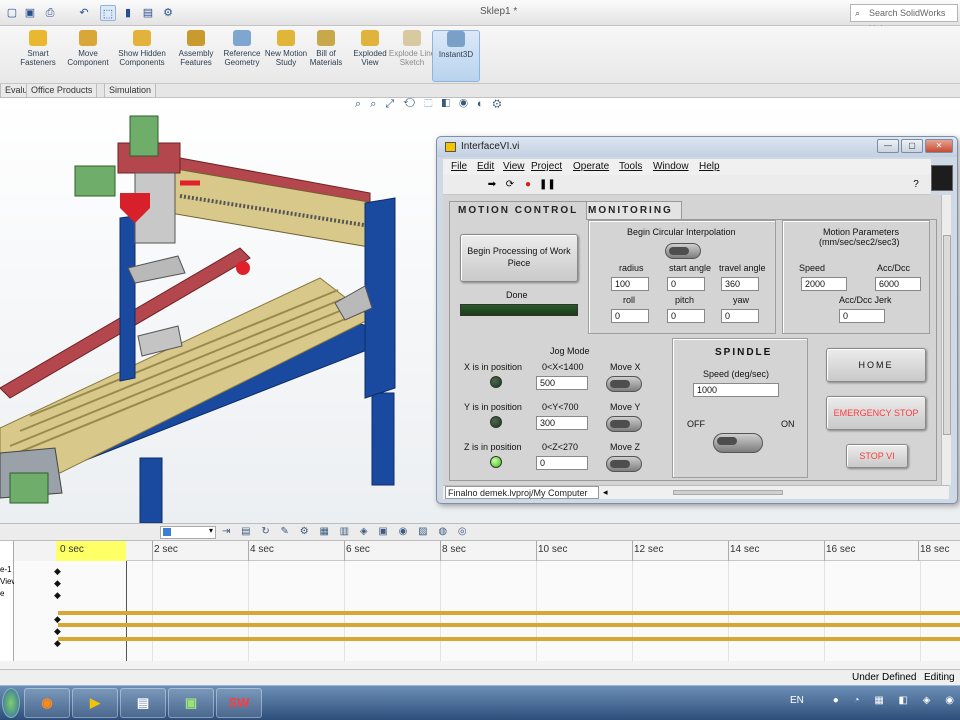  I want to click on horizontal-scrollbar, so click(728, 492).